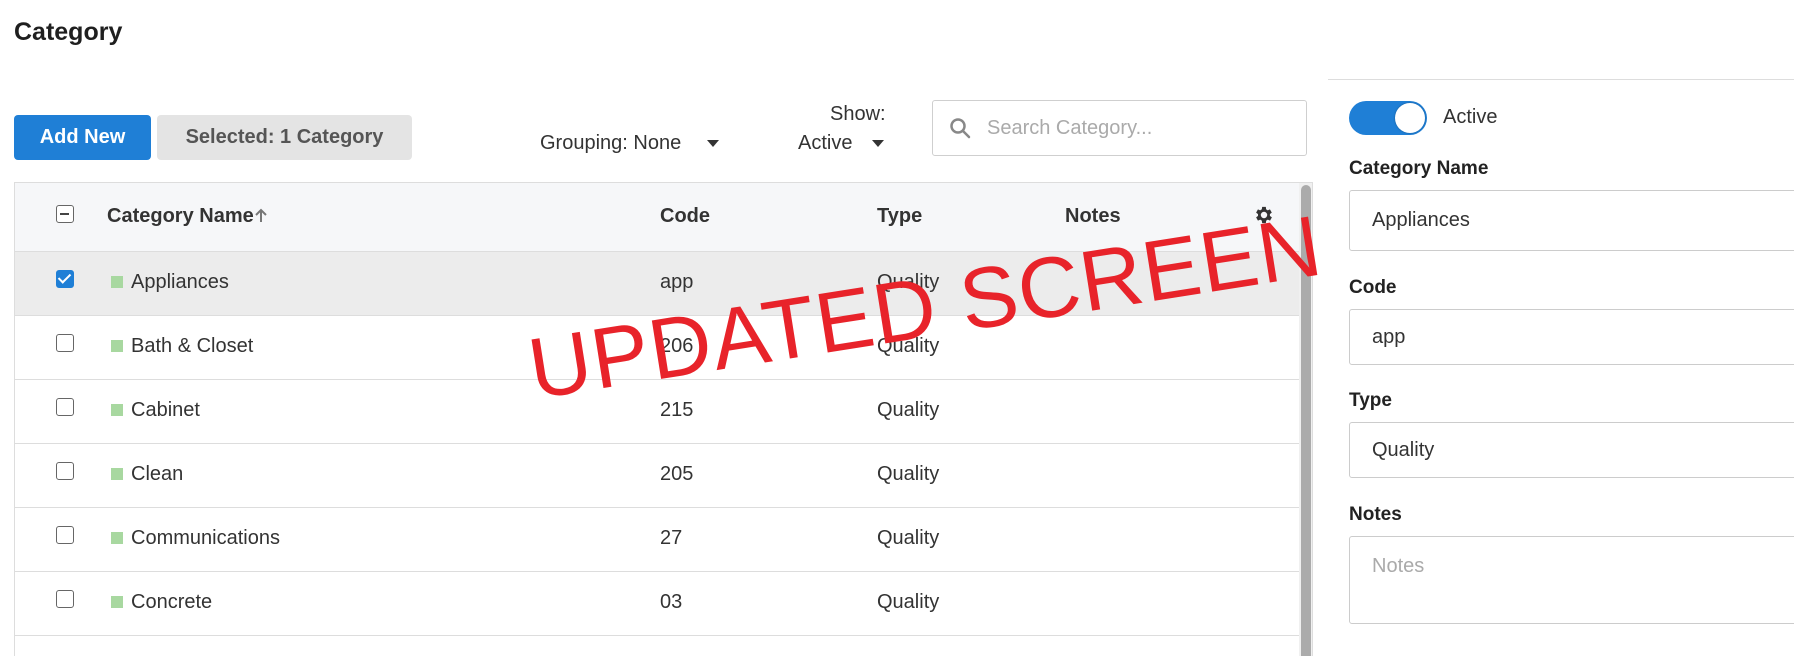  What do you see at coordinates (960, 128) in the screenshot?
I see `search-icon` at bounding box center [960, 128].